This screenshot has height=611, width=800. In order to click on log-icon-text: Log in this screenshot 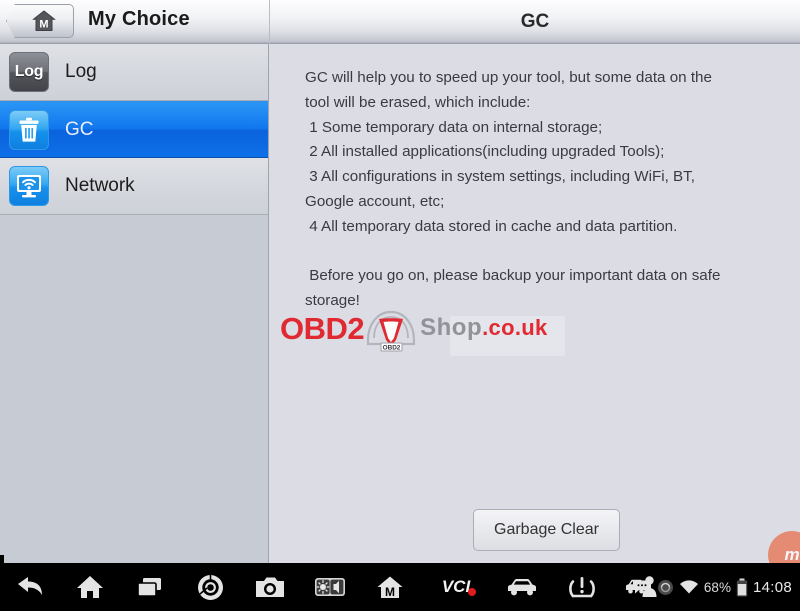, I will do `click(29, 71)`.